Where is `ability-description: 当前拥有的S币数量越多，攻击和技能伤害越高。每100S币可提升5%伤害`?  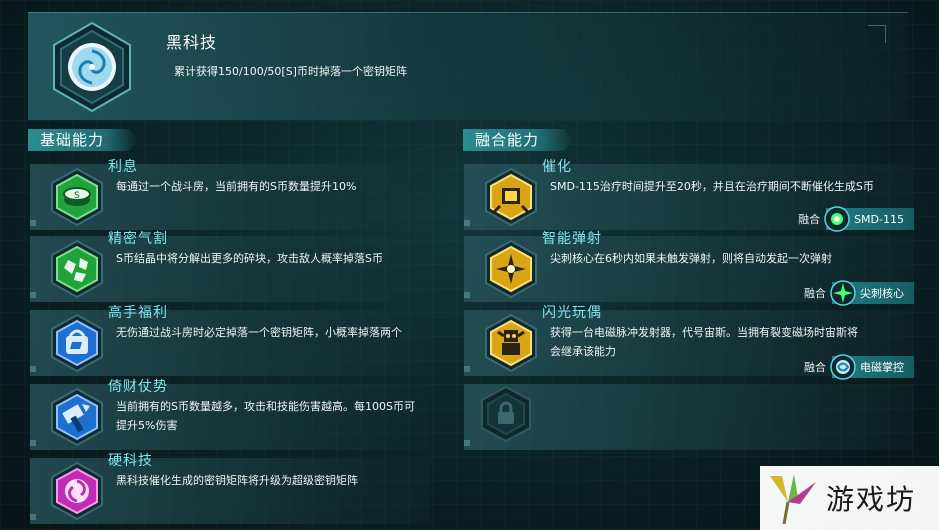
ability-description: 当前拥有的S币数量越多，攻击和技能伤害越高。每100S币可提升5%伤害 is located at coordinates (265, 416).